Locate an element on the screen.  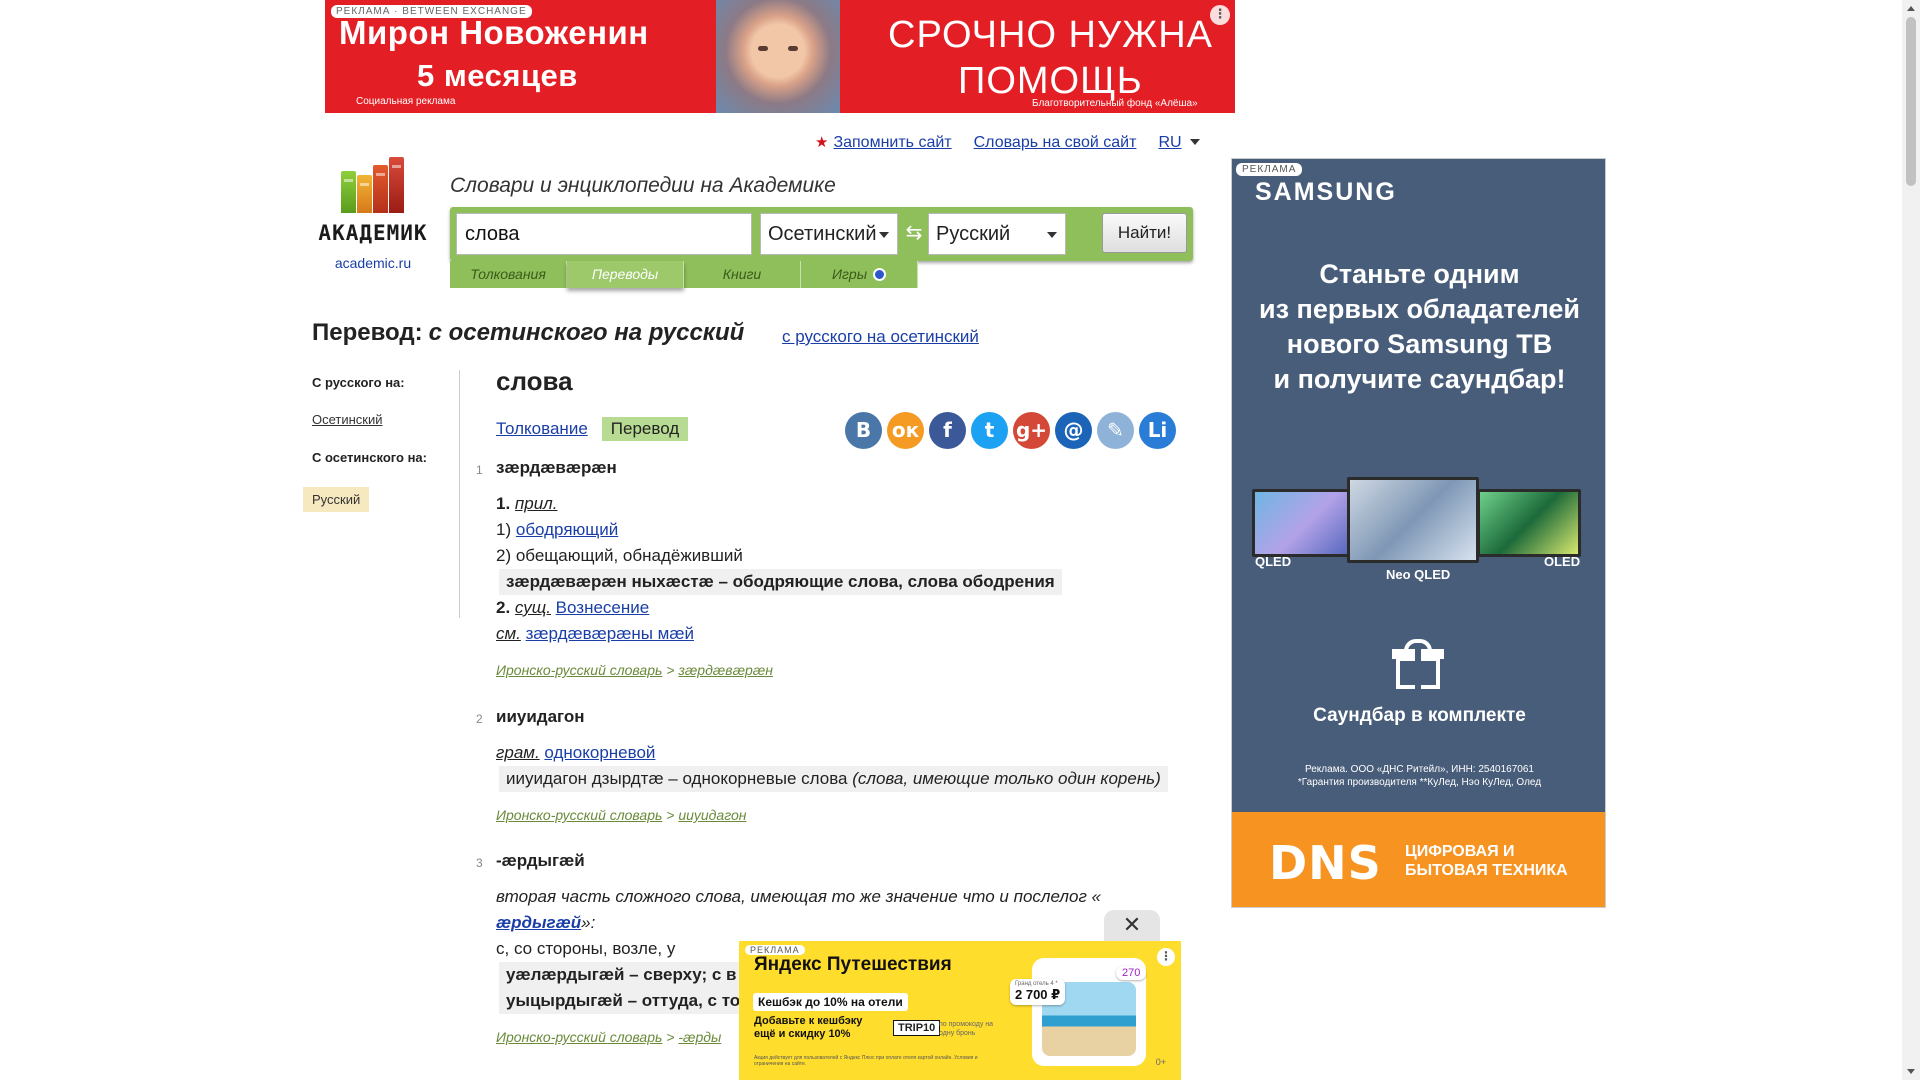
pos-link: сущ. is located at coordinates (533, 607).